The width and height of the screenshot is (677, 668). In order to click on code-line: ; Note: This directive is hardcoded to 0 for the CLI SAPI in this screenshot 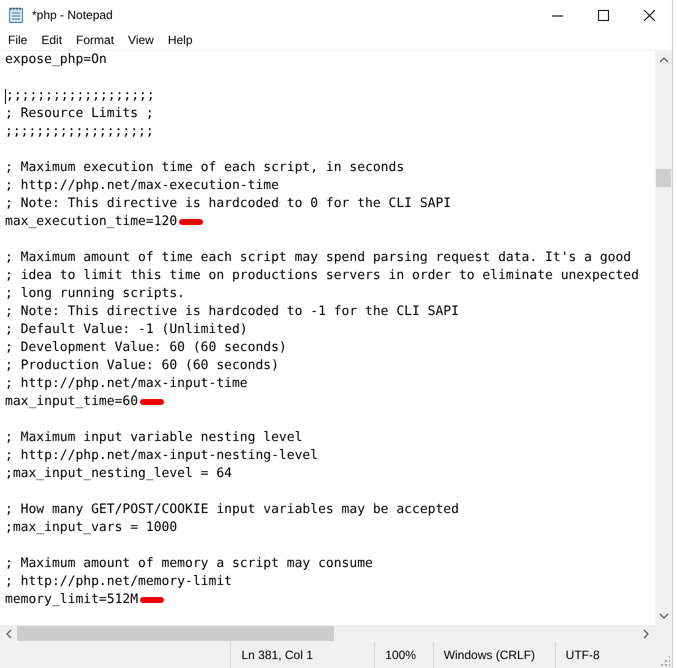, I will do `click(228, 204)`.